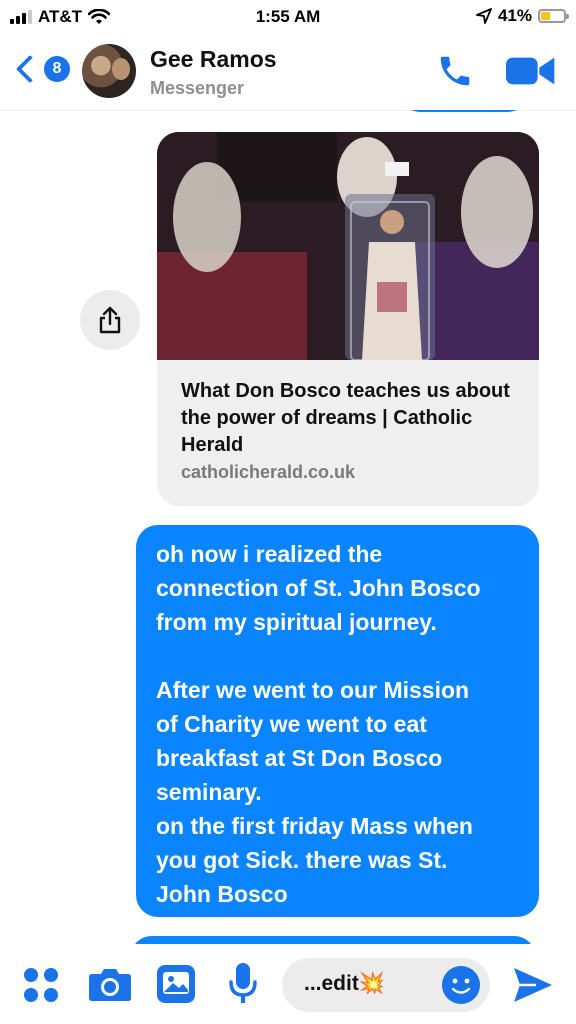  What do you see at coordinates (386, 985) in the screenshot?
I see `message-input: ...edit💥` at bounding box center [386, 985].